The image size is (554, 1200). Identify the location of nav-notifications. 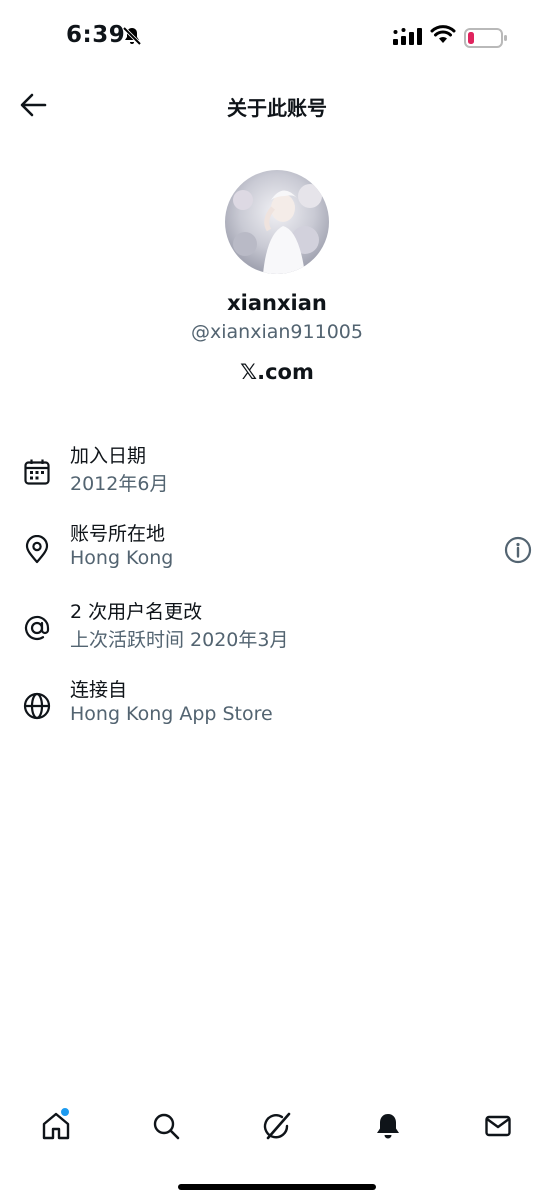
(388, 1126).